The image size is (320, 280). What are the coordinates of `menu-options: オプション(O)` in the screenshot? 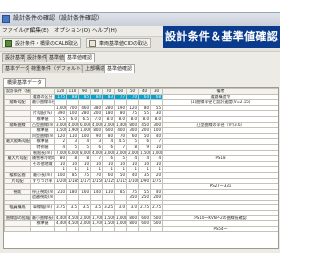 It's located at (72, 31).